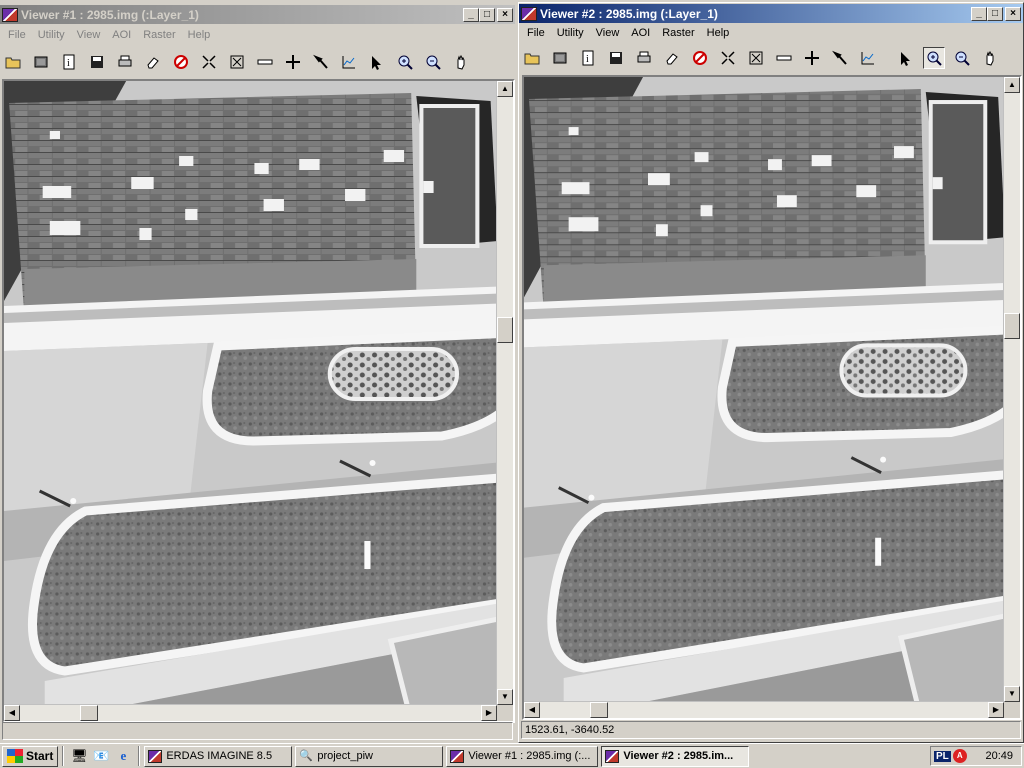 This screenshot has width=1024, height=768. Describe the element at coordinates (40, 756) in the screenshot. I see `start-label: Start` at that location.